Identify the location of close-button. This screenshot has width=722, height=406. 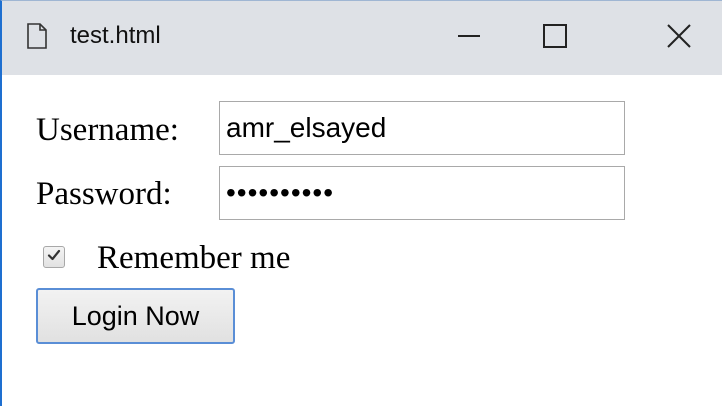
(679, 38).